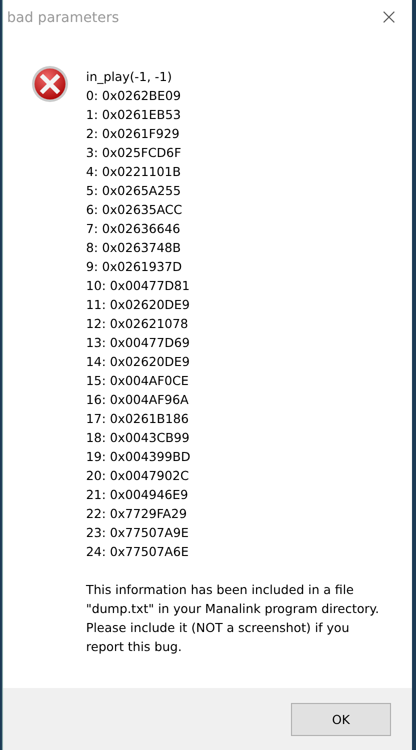 This screenshot has width=416, height=750. What do you see at coordinates (50, 84) in the screenshot?
I see `error-icon` at bounding box center [50, 84].